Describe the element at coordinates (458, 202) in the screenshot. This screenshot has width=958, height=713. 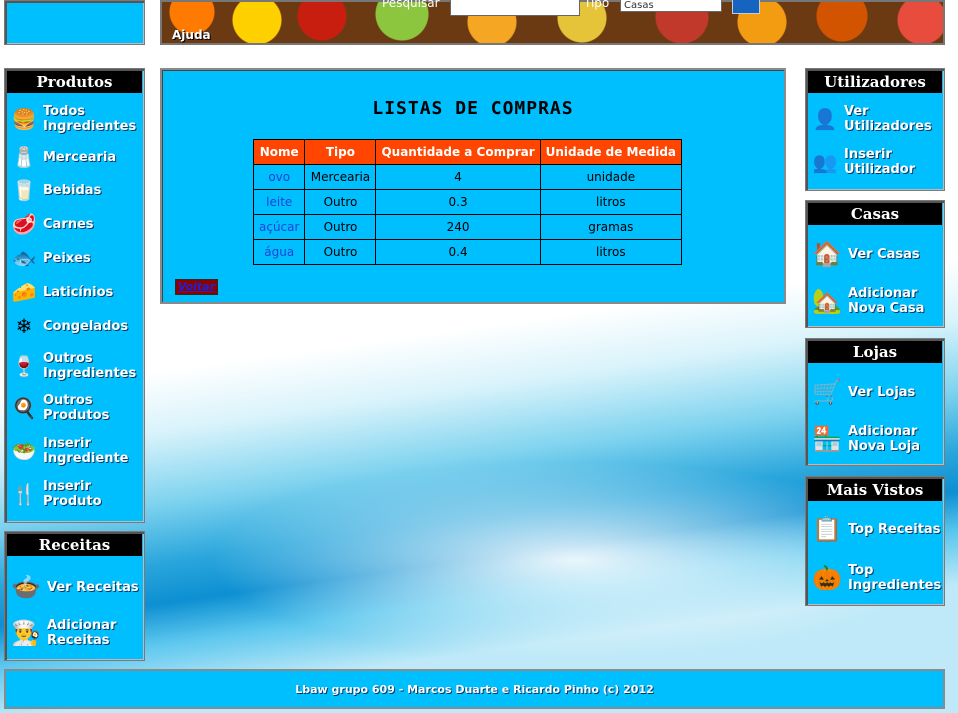
I see `item-quantity: 0.3` at that location.